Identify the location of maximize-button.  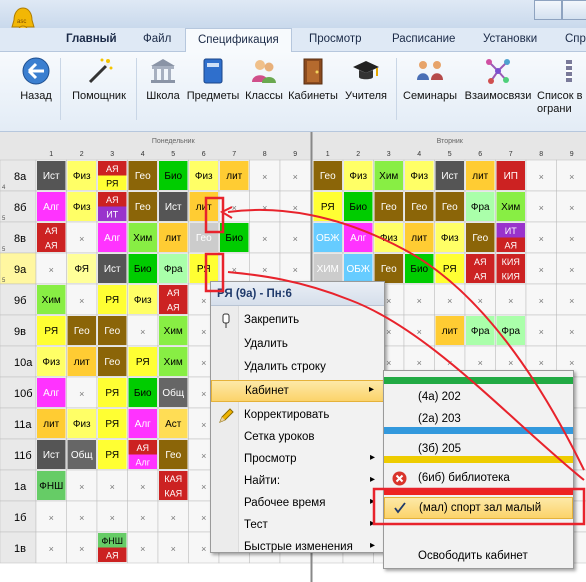
(574, 10).